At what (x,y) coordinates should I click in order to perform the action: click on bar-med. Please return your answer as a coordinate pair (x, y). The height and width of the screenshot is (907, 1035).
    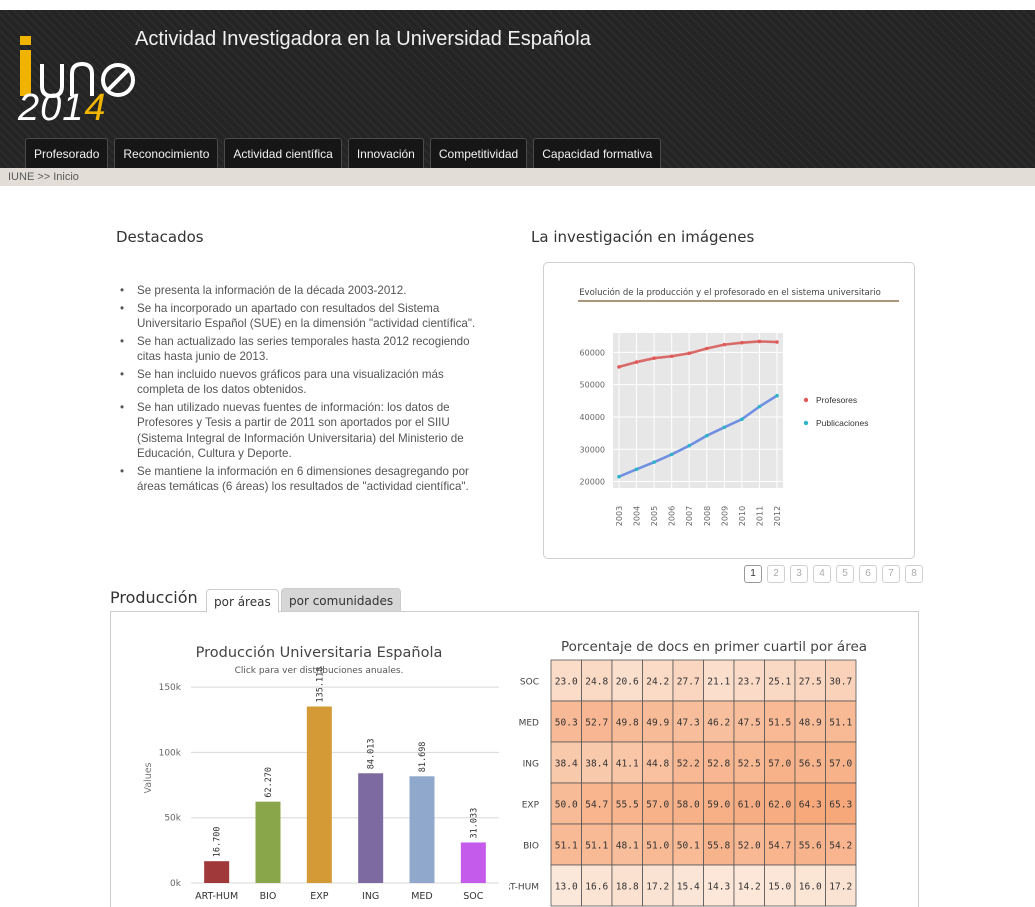
    Looking at the image, I should click on (422, 829).